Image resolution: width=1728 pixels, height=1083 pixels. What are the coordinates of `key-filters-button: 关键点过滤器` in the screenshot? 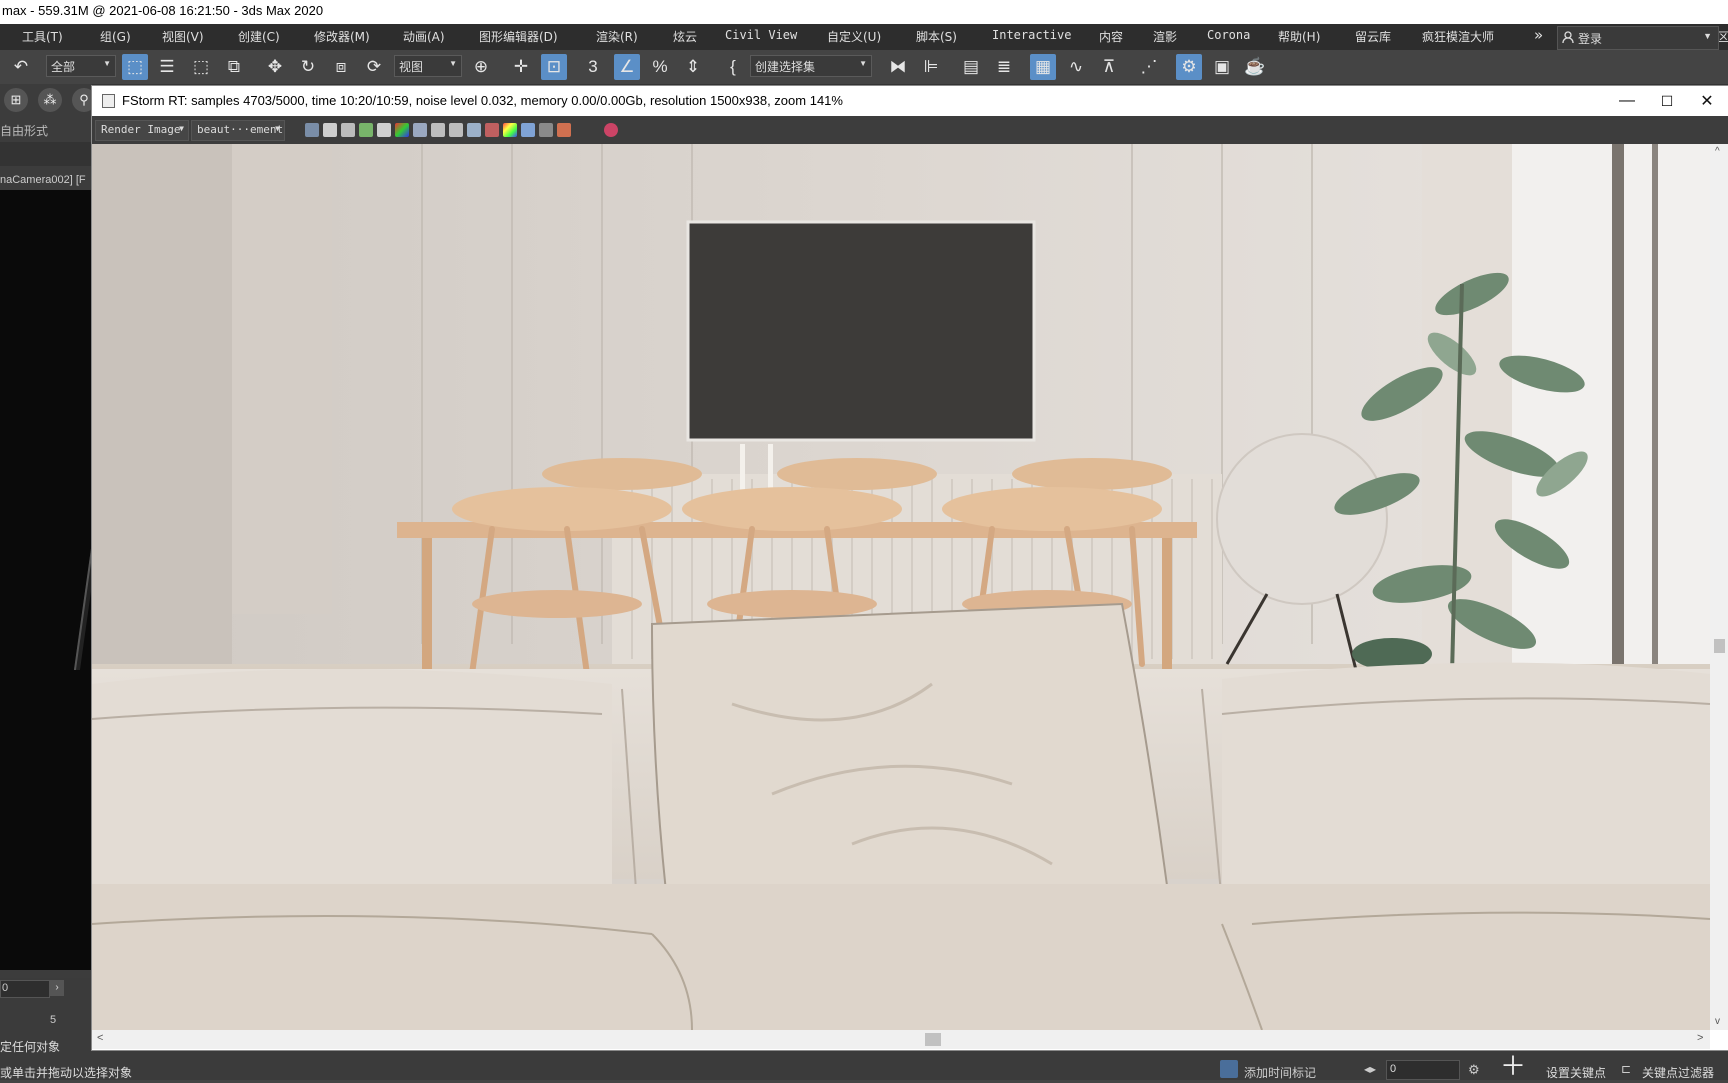 It's located at (1678, 1072).